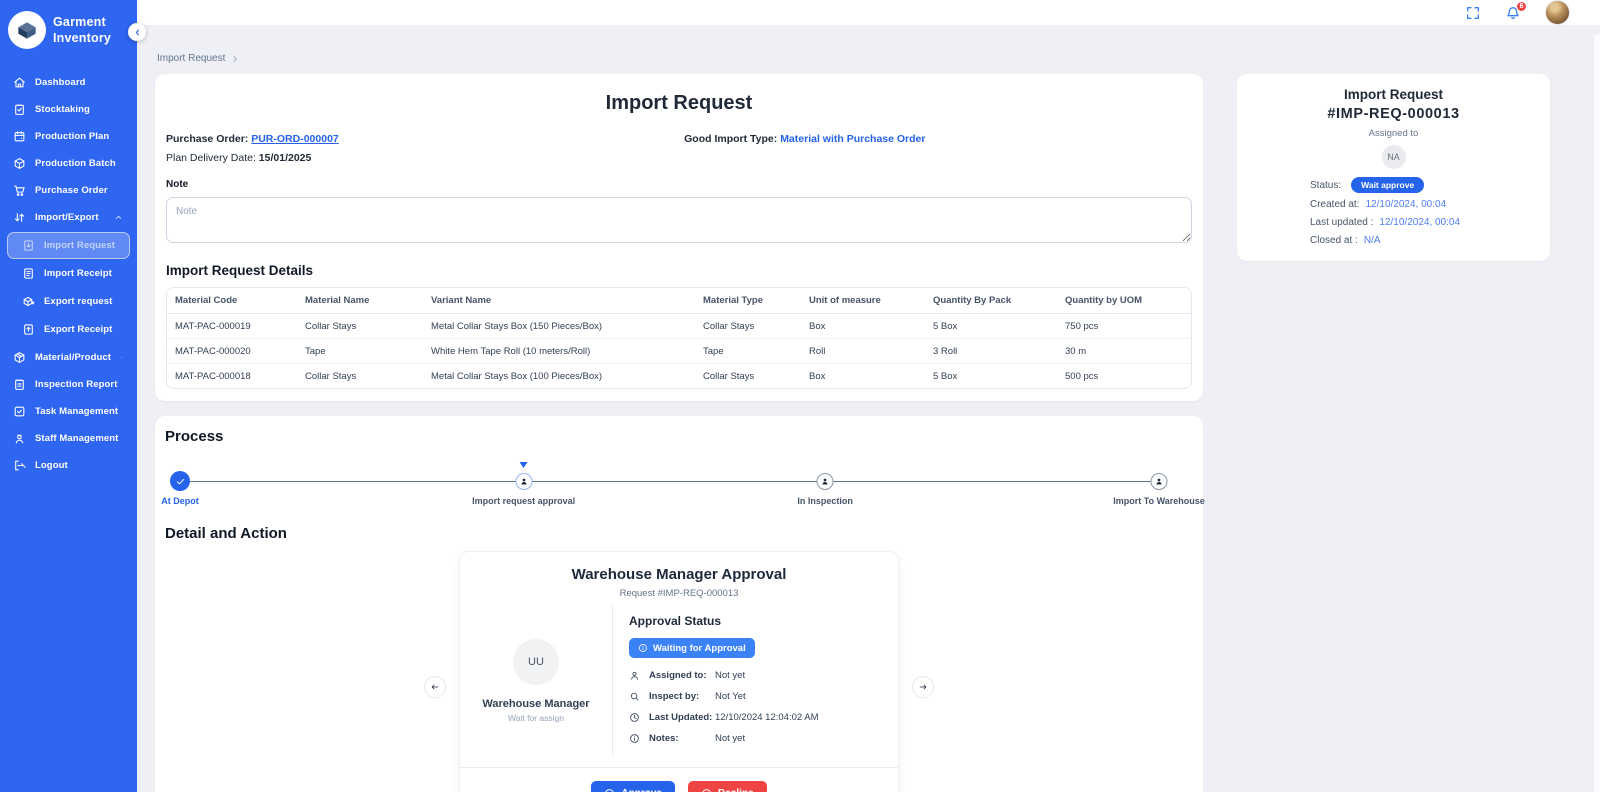  Describe the element at coordinates (180, 488) in the screenshot. I see `process-step-1: At Depot` at that location.